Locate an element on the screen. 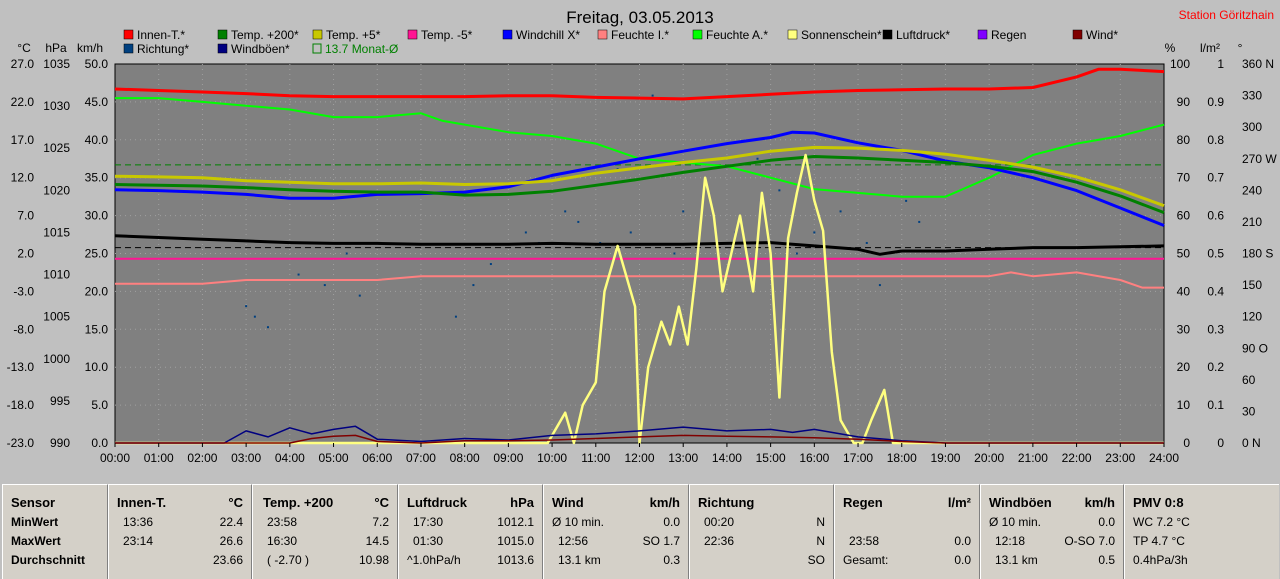 The height and width of the screenshot is (579, 1280). y-tick-label-left: 35.0 is located at coordinates (97, 178).